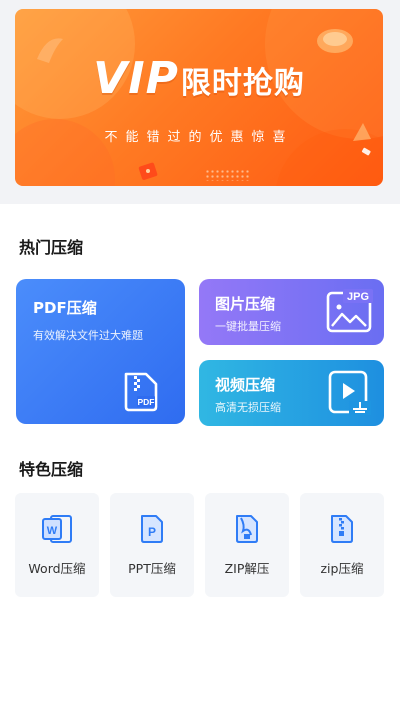 The image size is (400, 711). I want to click on pdf-card-title: PDF压缩, so click(65, 308).